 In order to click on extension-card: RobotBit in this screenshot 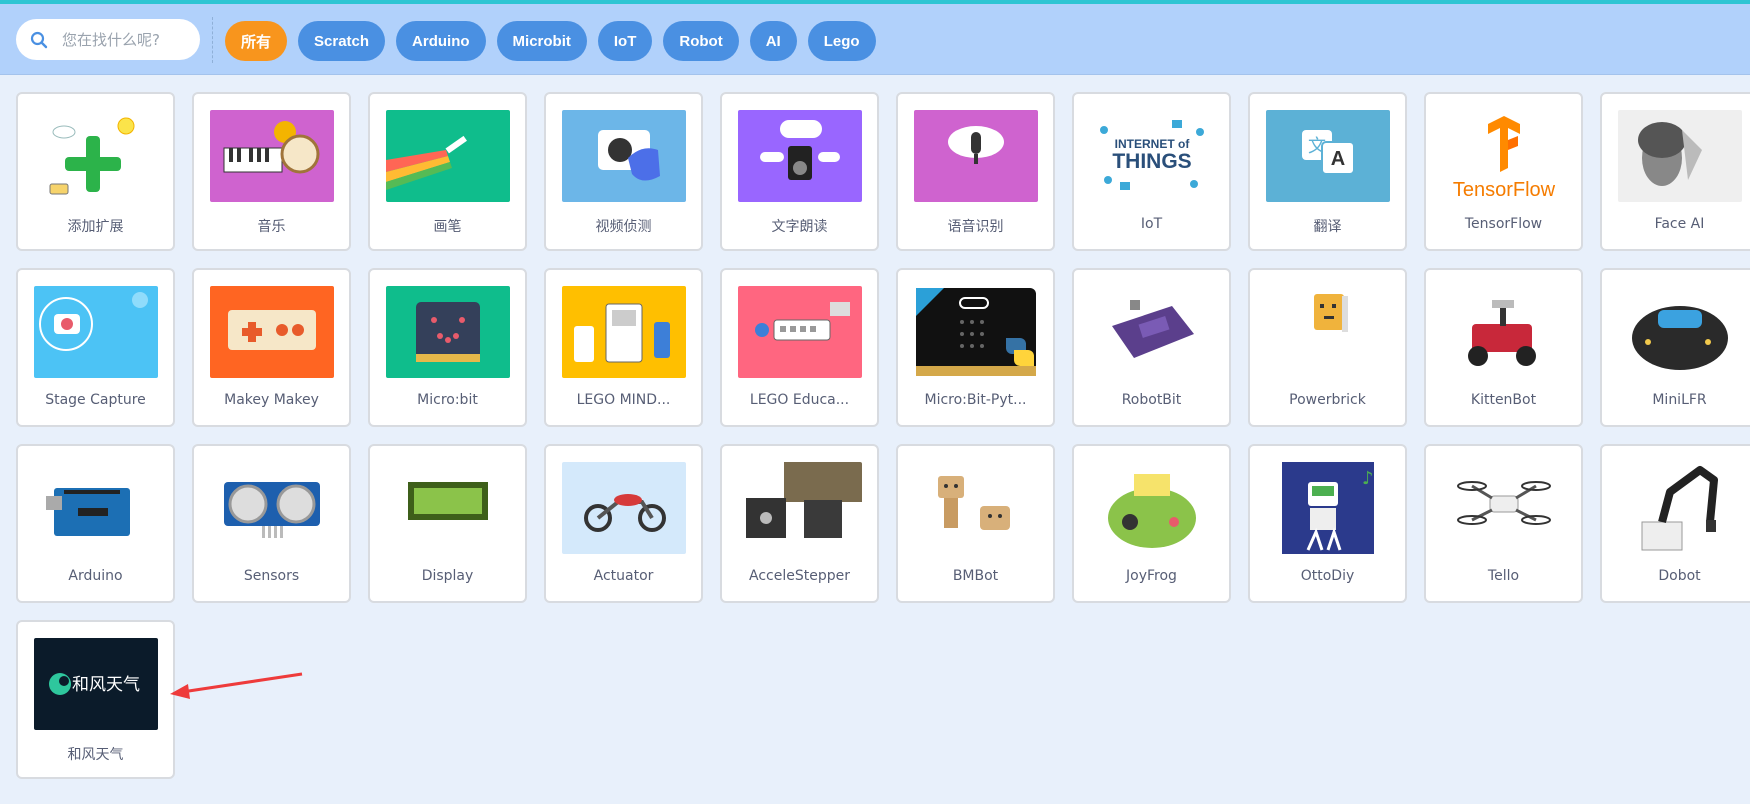, I will do `click(1151, 347)`.